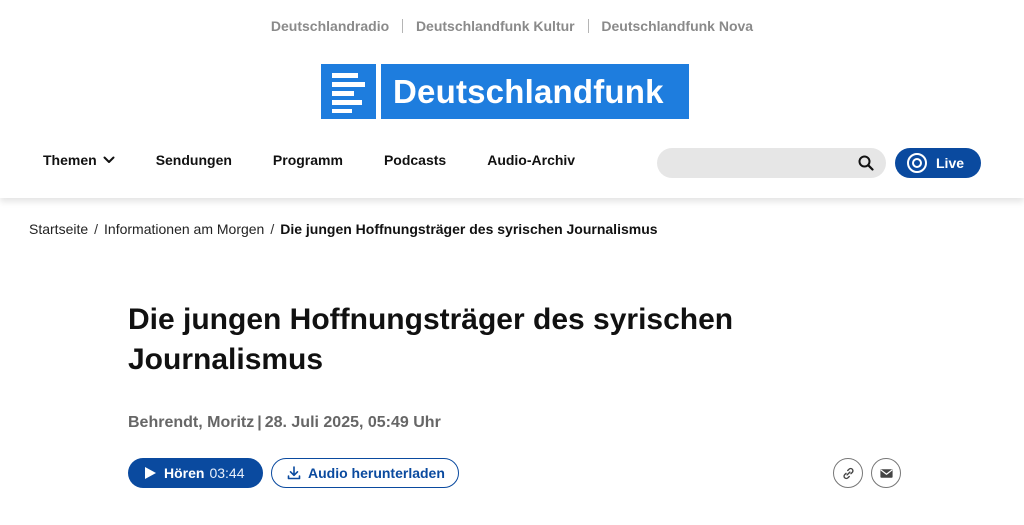 The height and width of the screenshot is (525, 1024). I want to click on link-icon, so click(848, 473).